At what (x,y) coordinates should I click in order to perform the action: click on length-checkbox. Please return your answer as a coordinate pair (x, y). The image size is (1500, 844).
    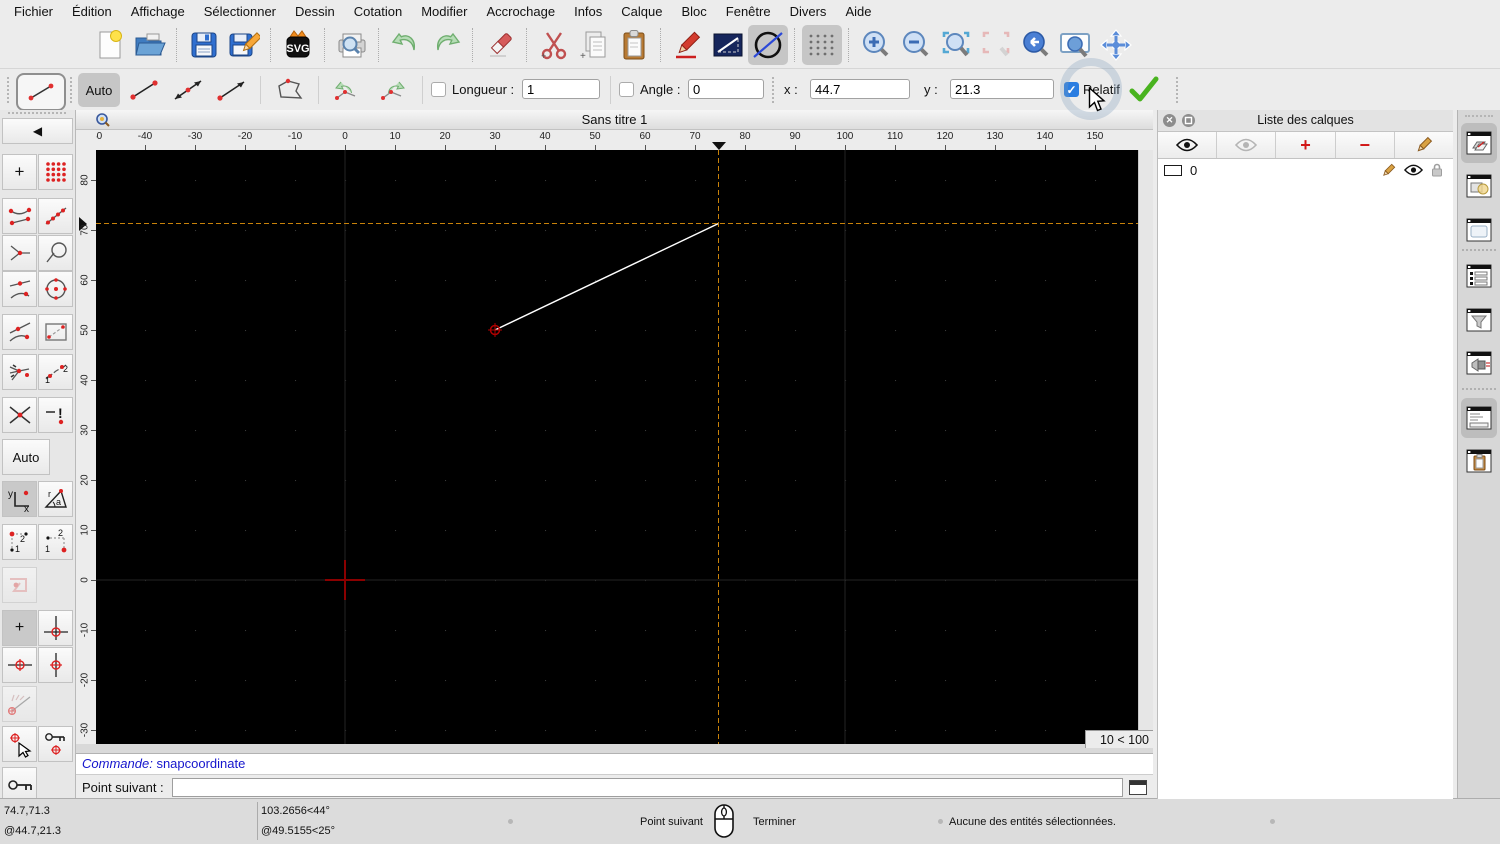
    Looking at the image, I should click on (438, 89).